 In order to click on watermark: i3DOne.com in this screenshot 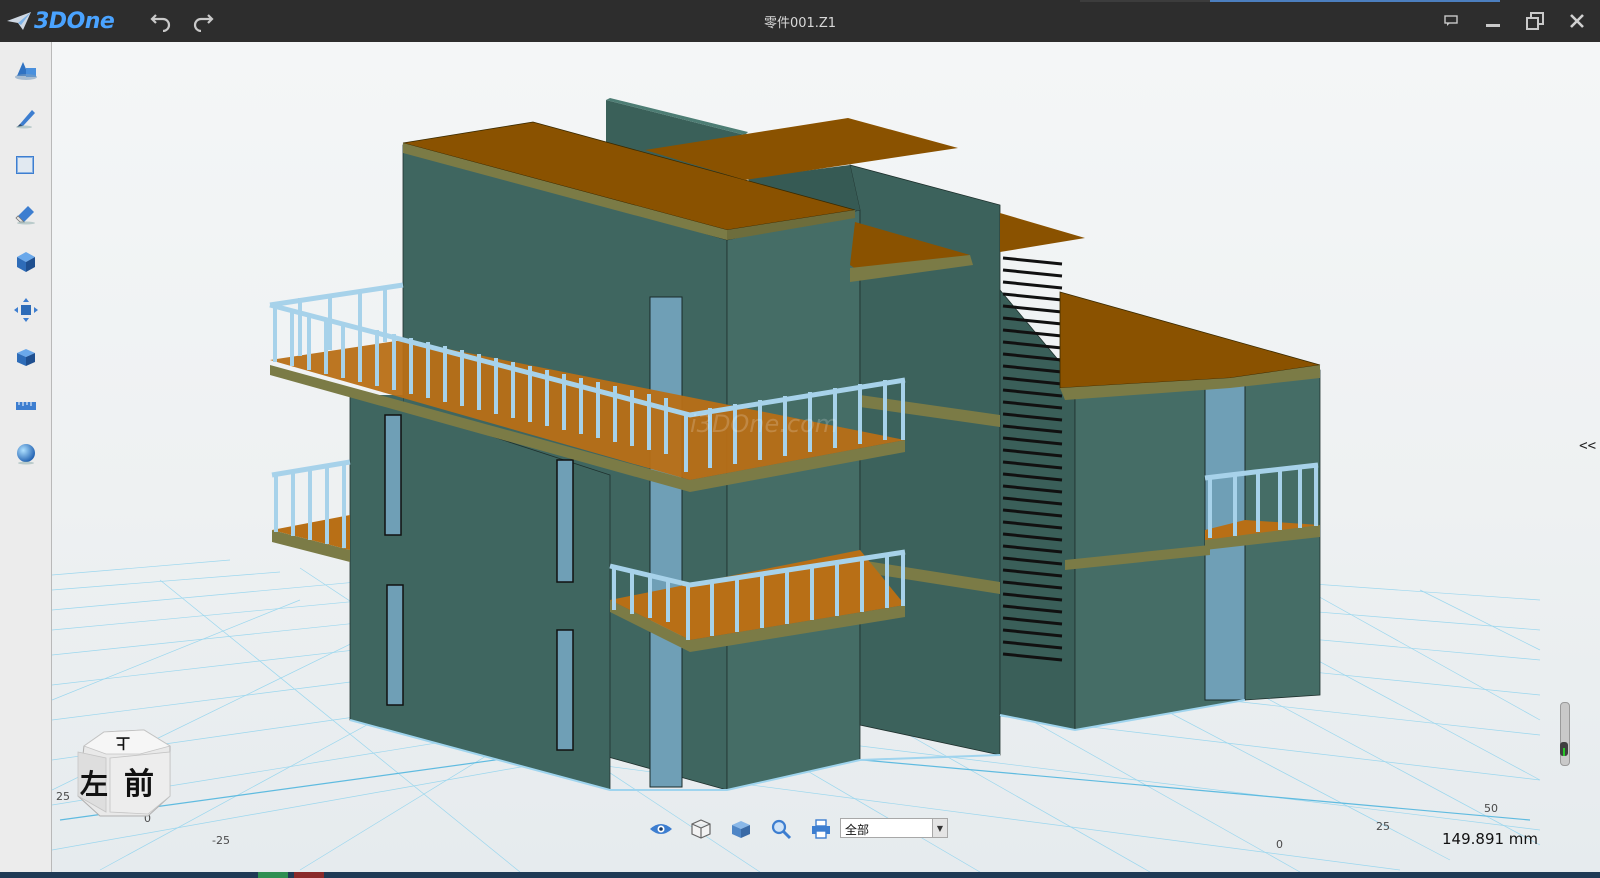, I will do `click(764, 424)`.